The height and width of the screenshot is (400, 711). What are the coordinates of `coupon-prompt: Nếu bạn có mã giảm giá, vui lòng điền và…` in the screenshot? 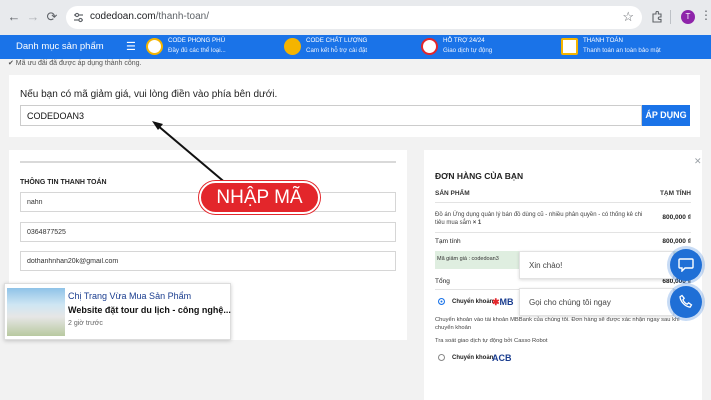 It's located at (149, 94).